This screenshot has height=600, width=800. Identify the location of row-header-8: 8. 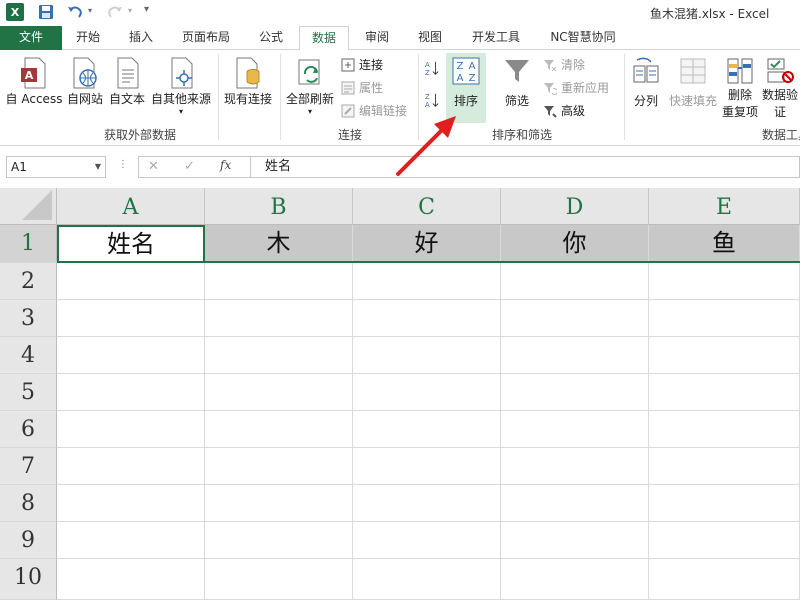
(28, 503).